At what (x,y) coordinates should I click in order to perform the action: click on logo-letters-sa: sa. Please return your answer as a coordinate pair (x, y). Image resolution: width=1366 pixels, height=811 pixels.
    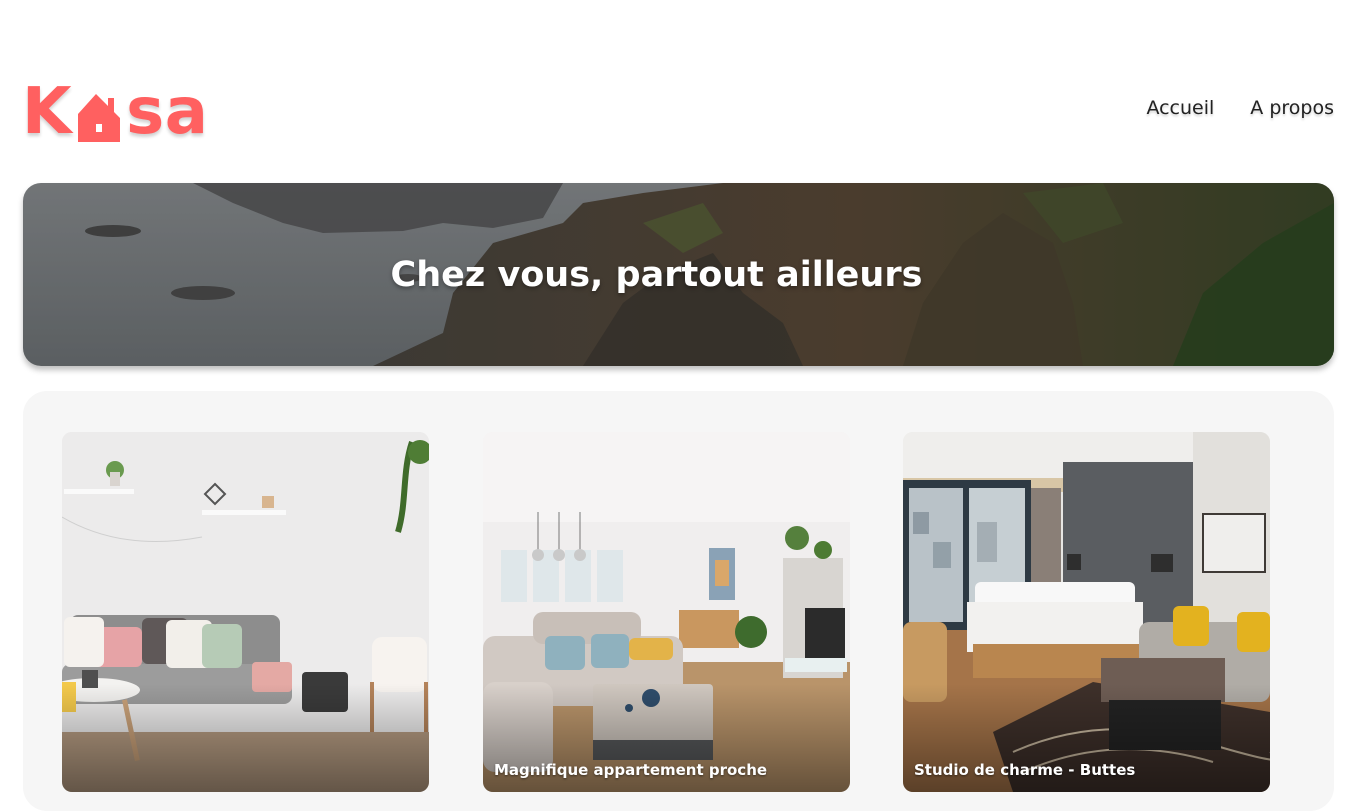
    Looking at the image, I should click on (167, 112).